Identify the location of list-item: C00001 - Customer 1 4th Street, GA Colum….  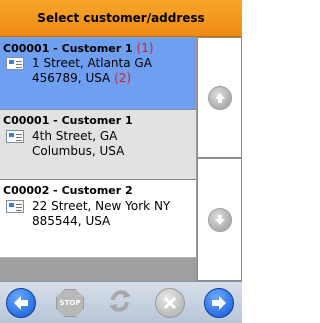
(98, 145).